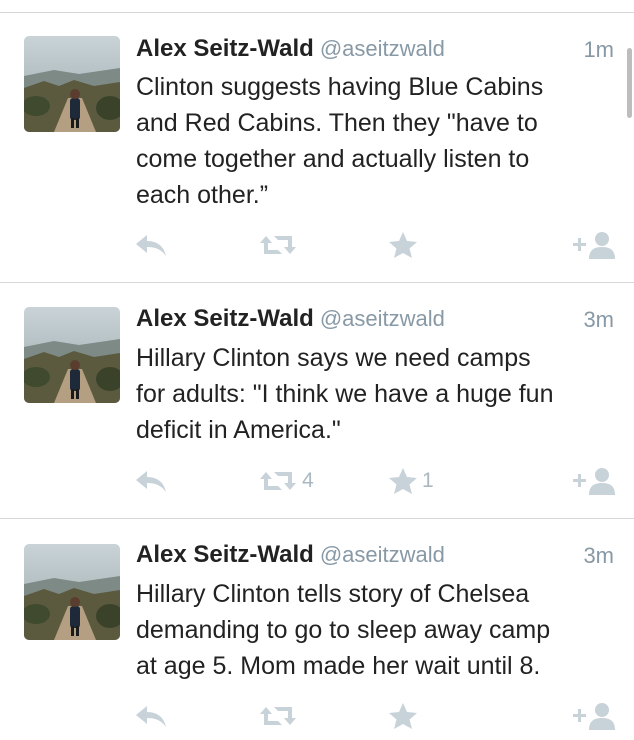 This screenshot has width=634, height=740. I want to click on tweet-text-line: at age 5. Mom made her wait until 8., so click(338, 666).